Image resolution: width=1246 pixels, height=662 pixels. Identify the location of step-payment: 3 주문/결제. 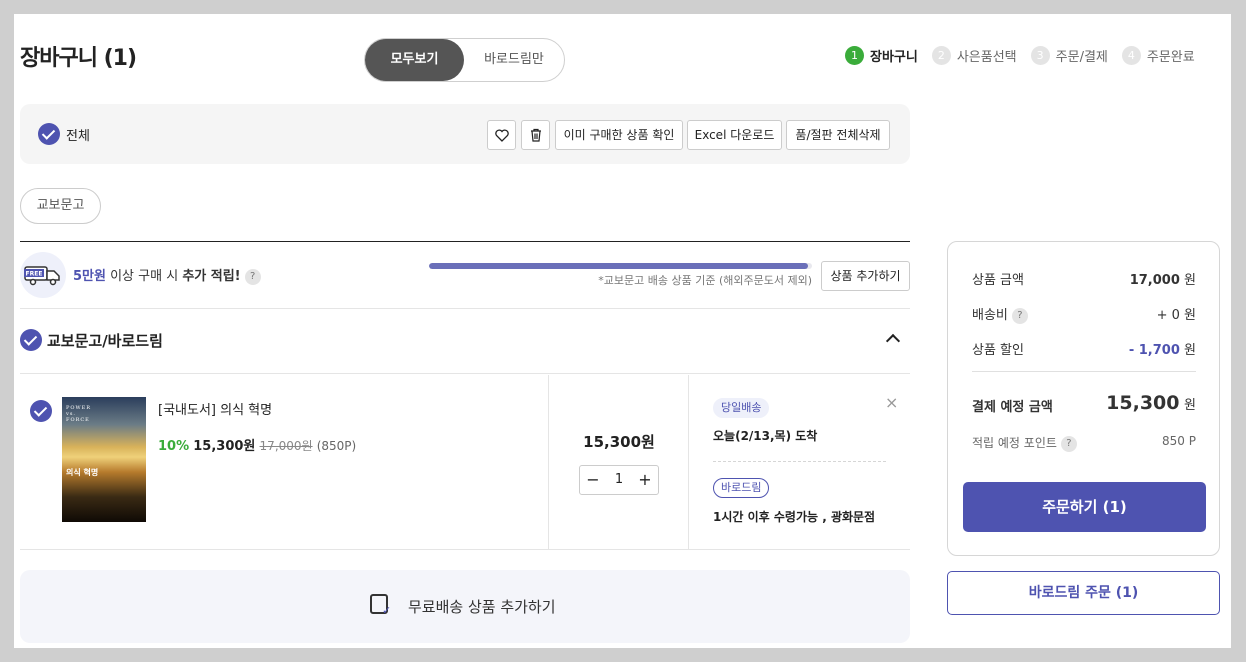
(1069, 55).